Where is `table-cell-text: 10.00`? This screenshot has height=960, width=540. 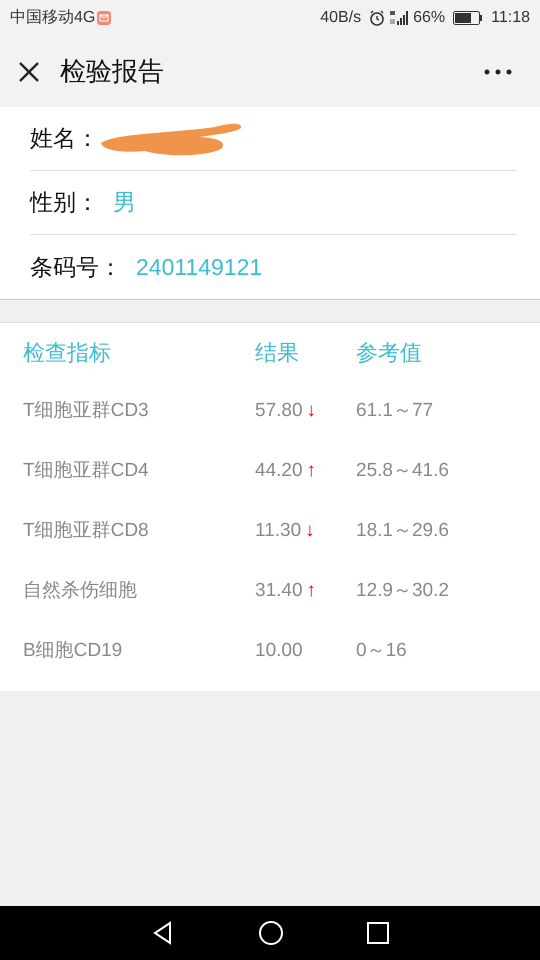
table-cell-text: 10.00 is located at coordinates (279, 650).